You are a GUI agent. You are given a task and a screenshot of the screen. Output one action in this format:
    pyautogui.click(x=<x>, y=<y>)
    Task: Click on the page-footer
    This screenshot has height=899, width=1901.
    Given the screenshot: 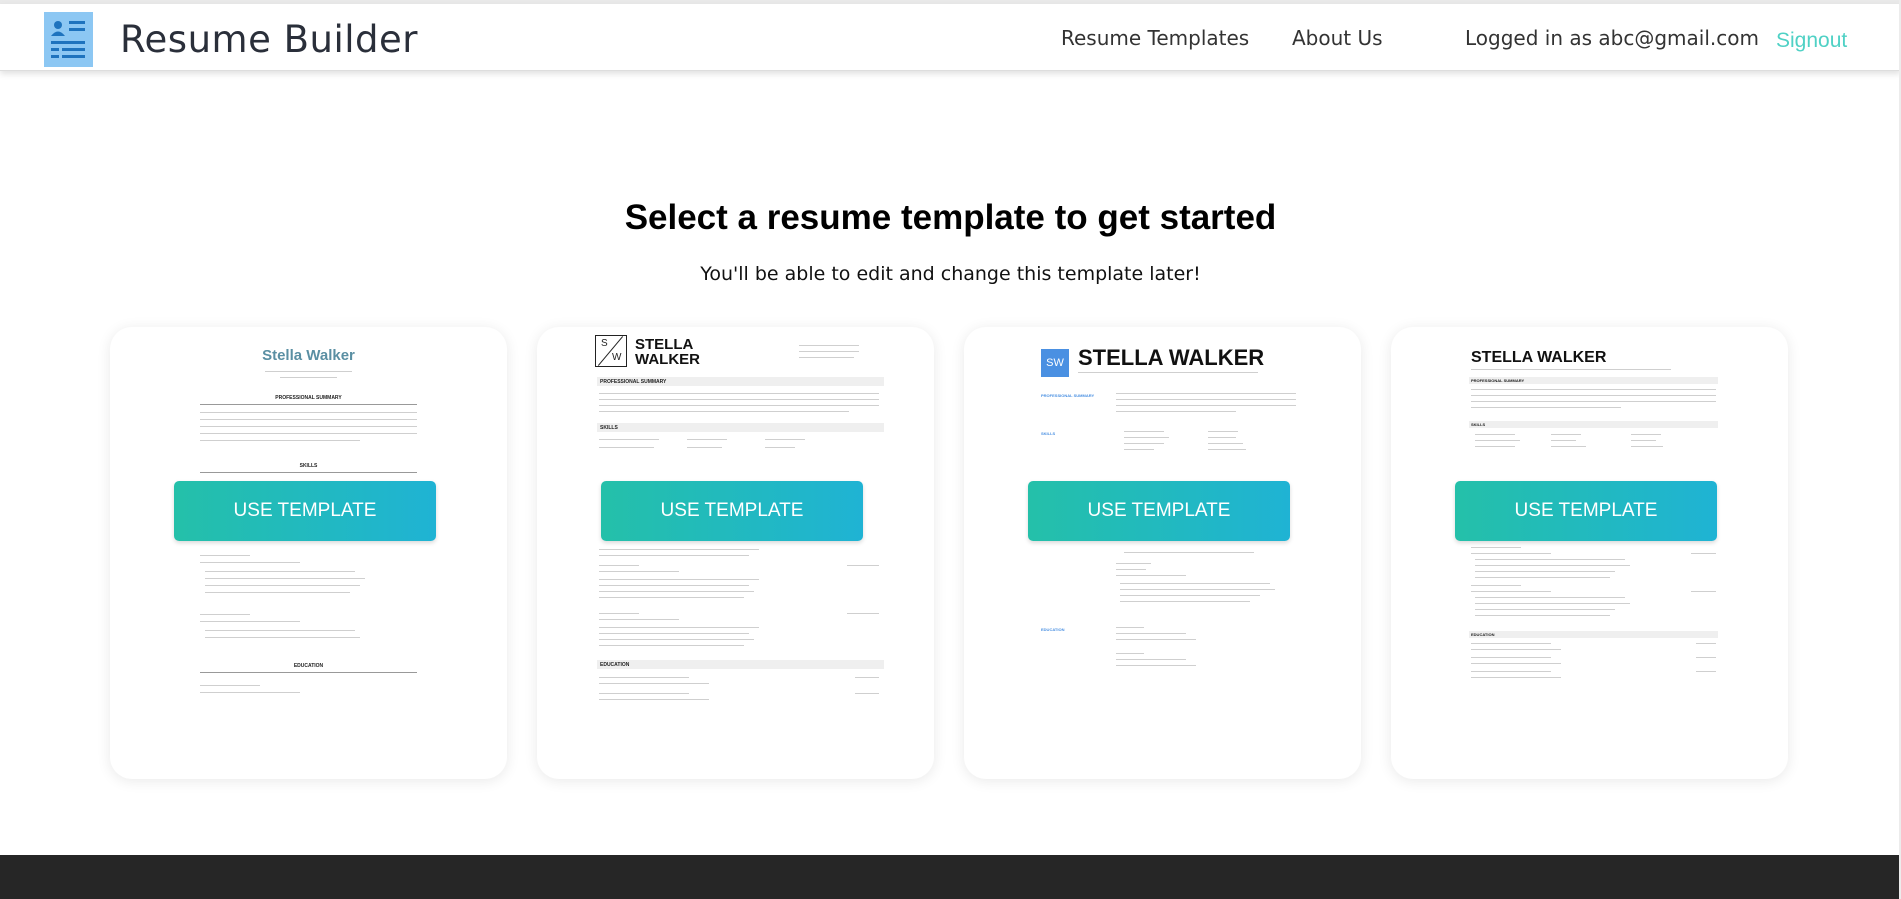 What is the action you would take?
    pyautogui.click(x=950, y=877)
    